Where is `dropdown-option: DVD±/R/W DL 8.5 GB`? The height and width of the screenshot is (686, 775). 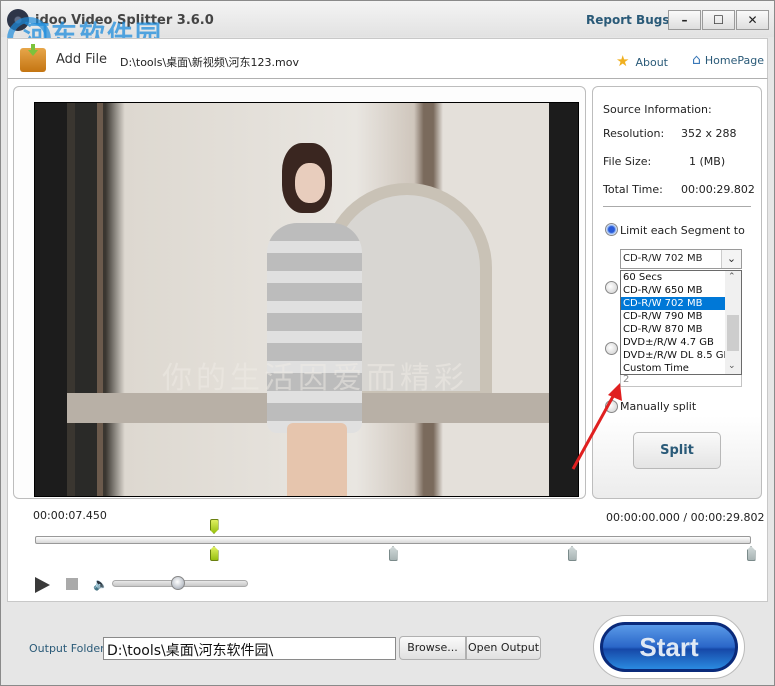
dropdown-option: DVD±/R/W DL 8.5 GB is located at coordinates (675, 355).